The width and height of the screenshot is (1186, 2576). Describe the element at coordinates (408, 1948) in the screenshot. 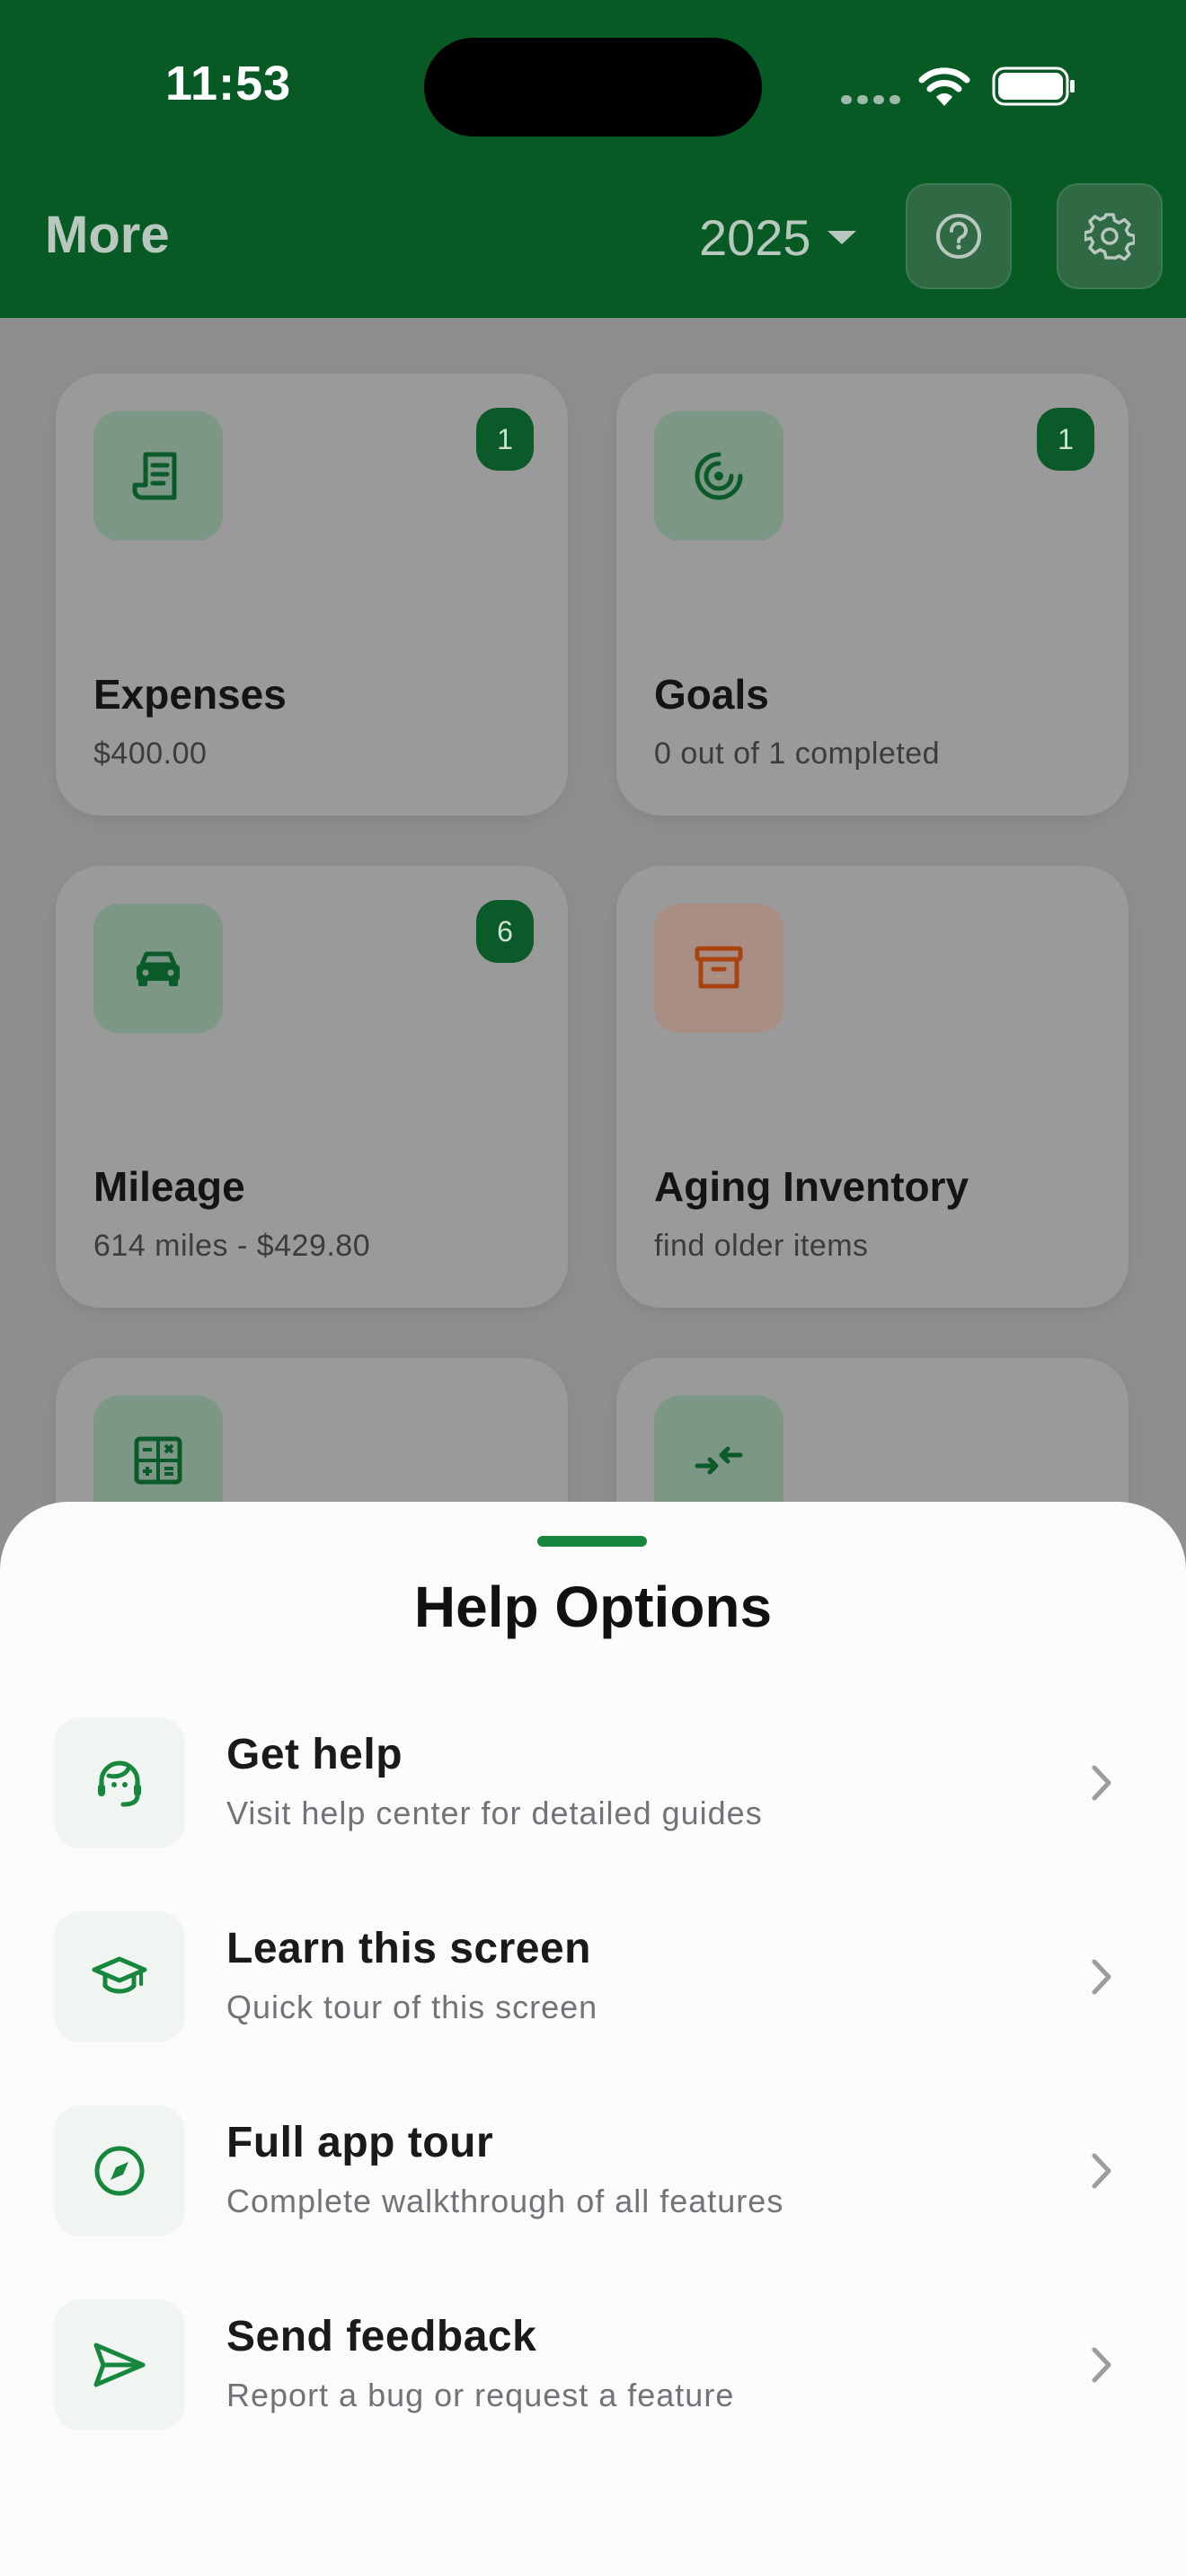

I see `option-title: Learn this screen` at that location.